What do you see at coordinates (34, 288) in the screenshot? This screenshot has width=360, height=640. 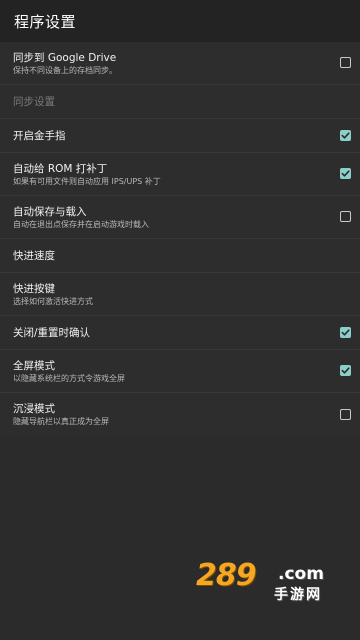 I see `setting-title: 快进按键` at bounding box center [34, 288].